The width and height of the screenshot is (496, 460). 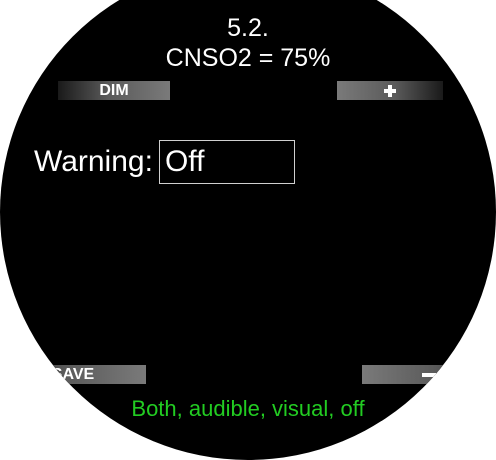 I want to click on increase-button, so click(x=390, y=90).